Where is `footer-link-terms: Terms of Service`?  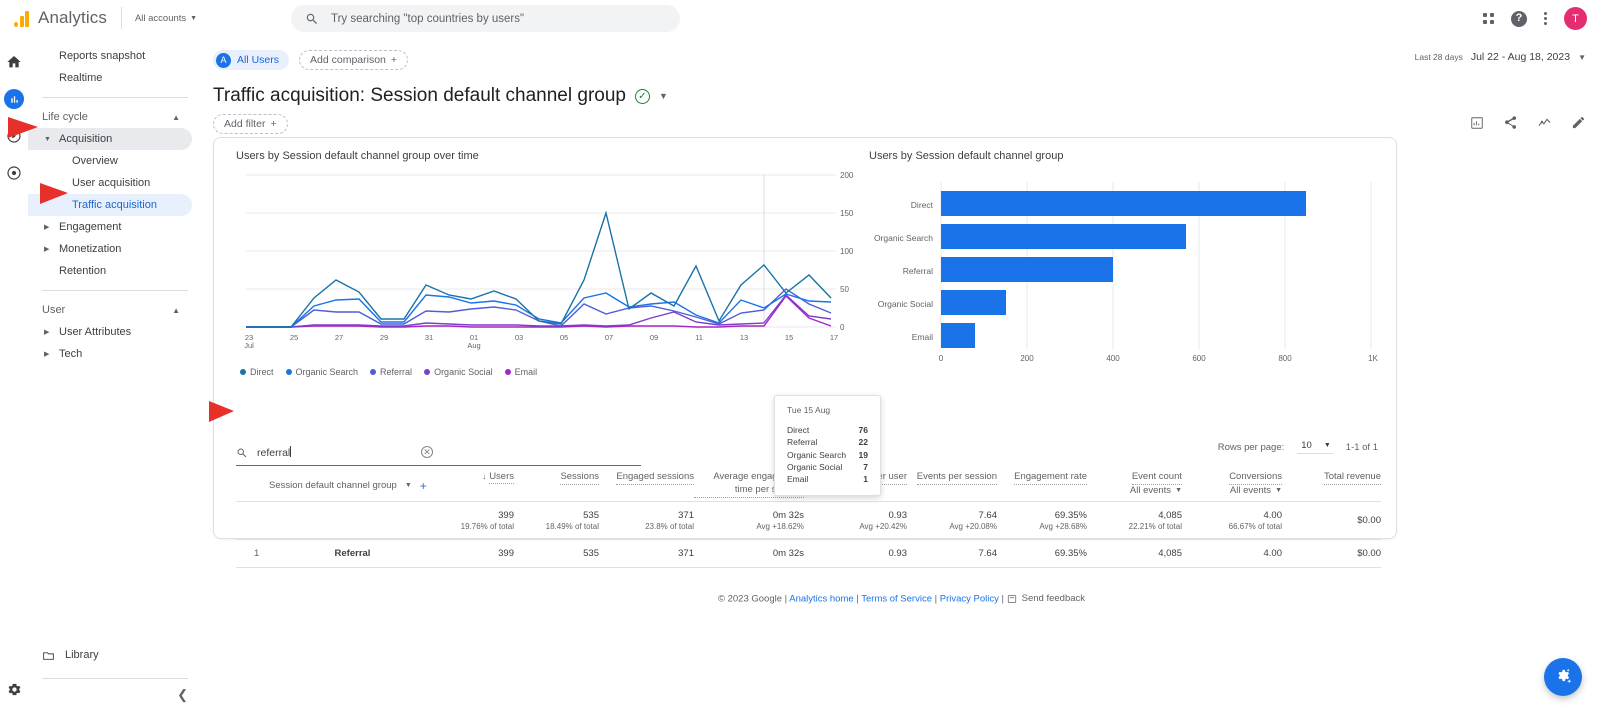 footer-link-terms: Terms of Service is located at coordinates (896, 599).